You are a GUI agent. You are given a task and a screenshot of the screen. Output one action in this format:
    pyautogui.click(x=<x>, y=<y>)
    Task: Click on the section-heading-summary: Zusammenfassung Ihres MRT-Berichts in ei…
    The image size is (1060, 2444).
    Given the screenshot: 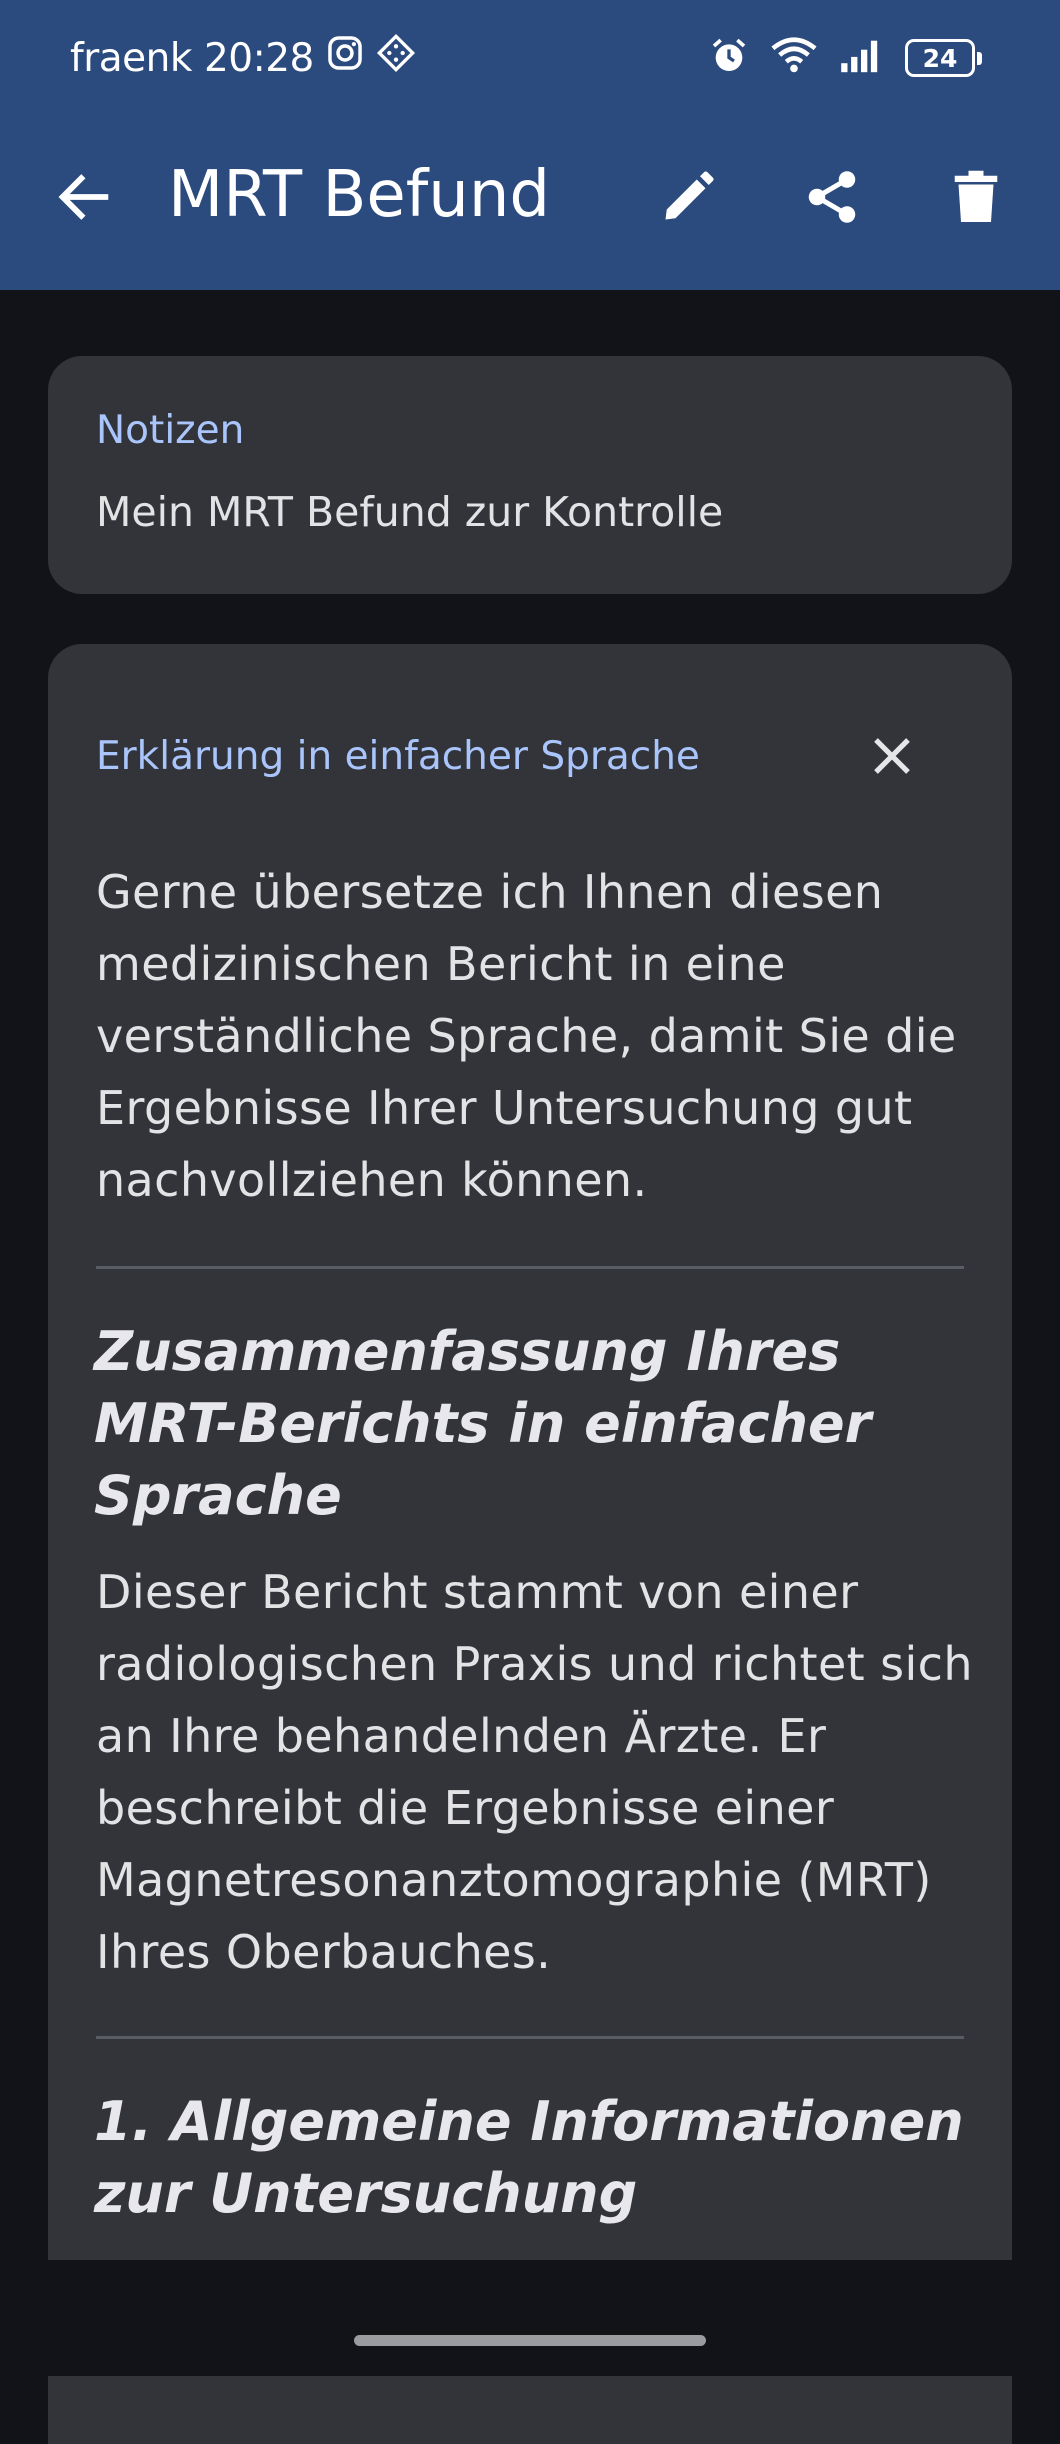 What is the action you would take?
    pyautogui.click(x=483, y=1423)
    